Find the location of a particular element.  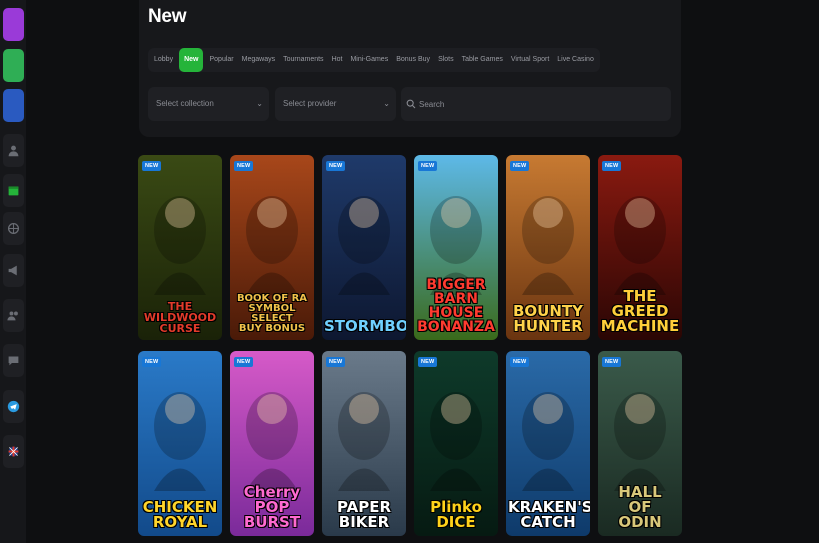

collection-select: Select collection ⌄ is located at coordinates (208, 104).